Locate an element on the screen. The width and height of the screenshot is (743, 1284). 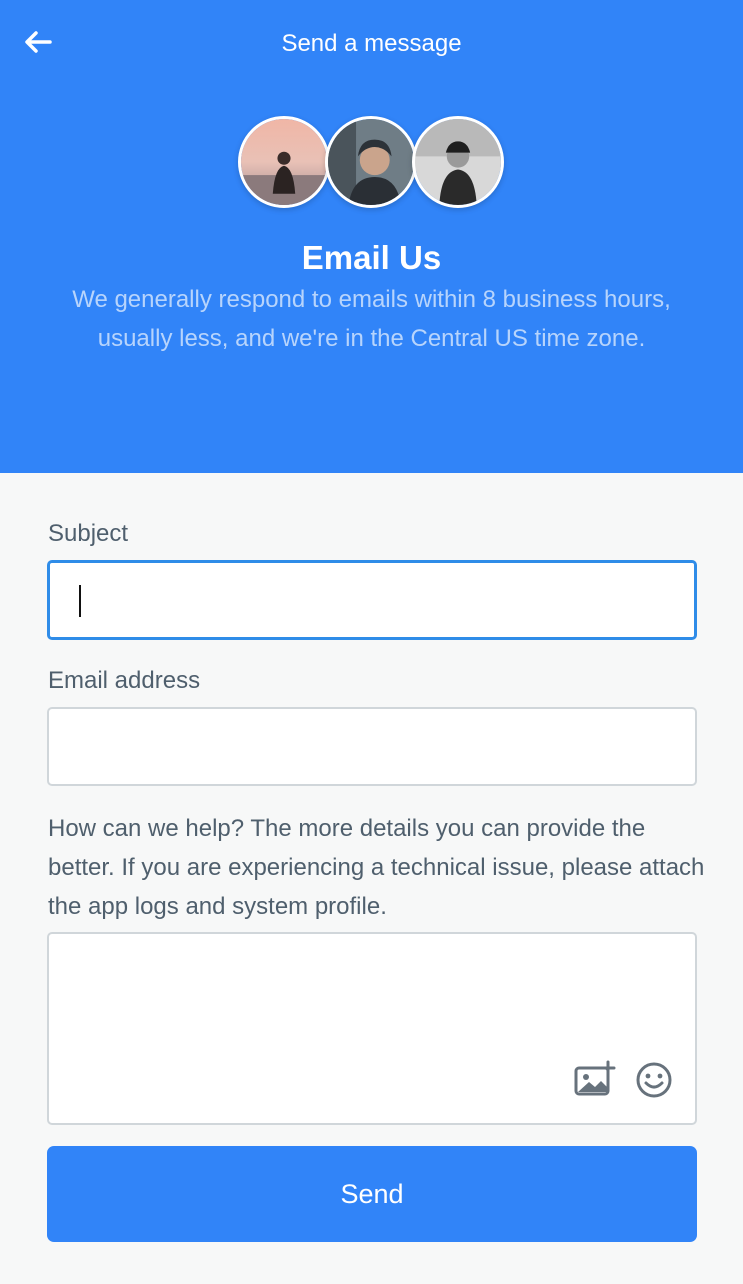
emoji-button is located at coordinates (654, 1080).